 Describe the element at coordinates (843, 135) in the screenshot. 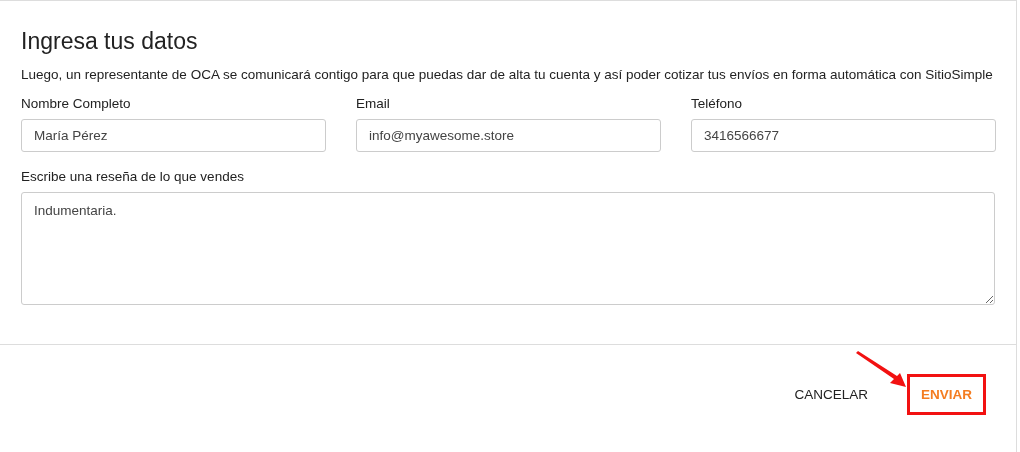

I see `input-field: 3416566677` at that location.